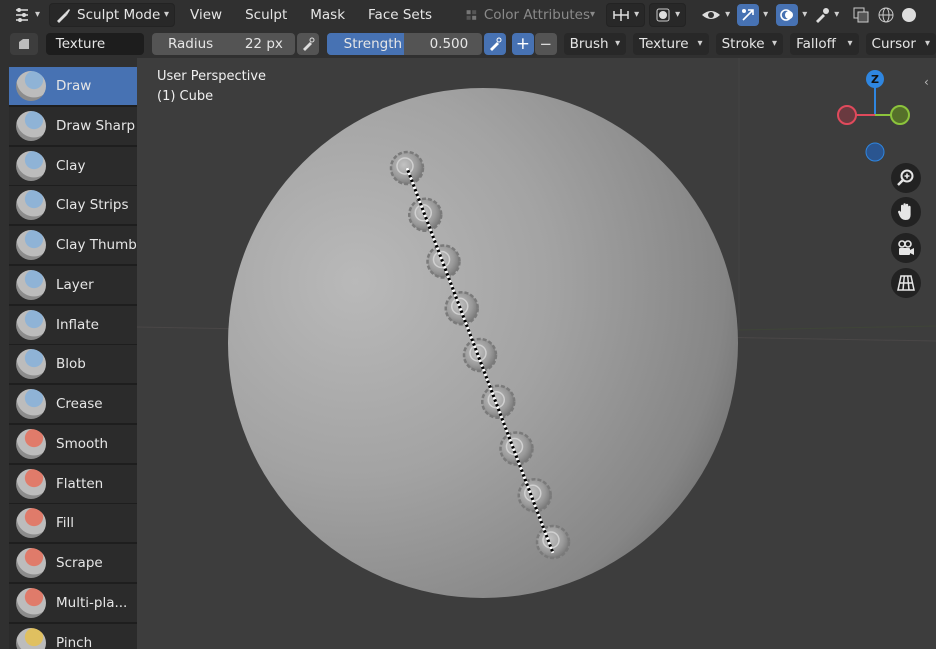  I want to click on direction-add-button: +, so click(523, 43).